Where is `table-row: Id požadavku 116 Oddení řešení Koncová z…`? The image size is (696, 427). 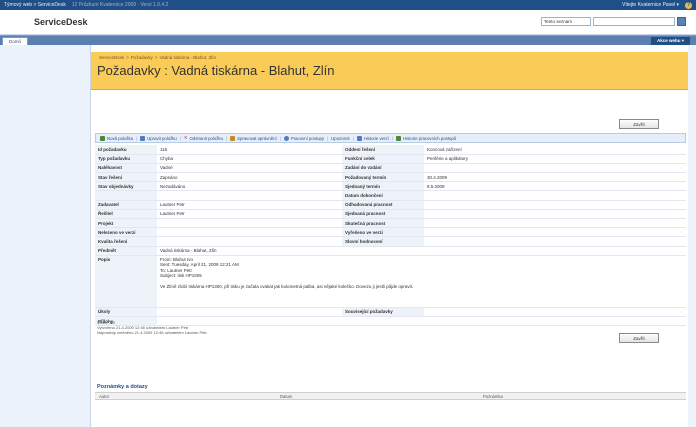 table-row: Id požadavku 116 Oddení řešení Koncová z… is located at coordinates (390, 150).